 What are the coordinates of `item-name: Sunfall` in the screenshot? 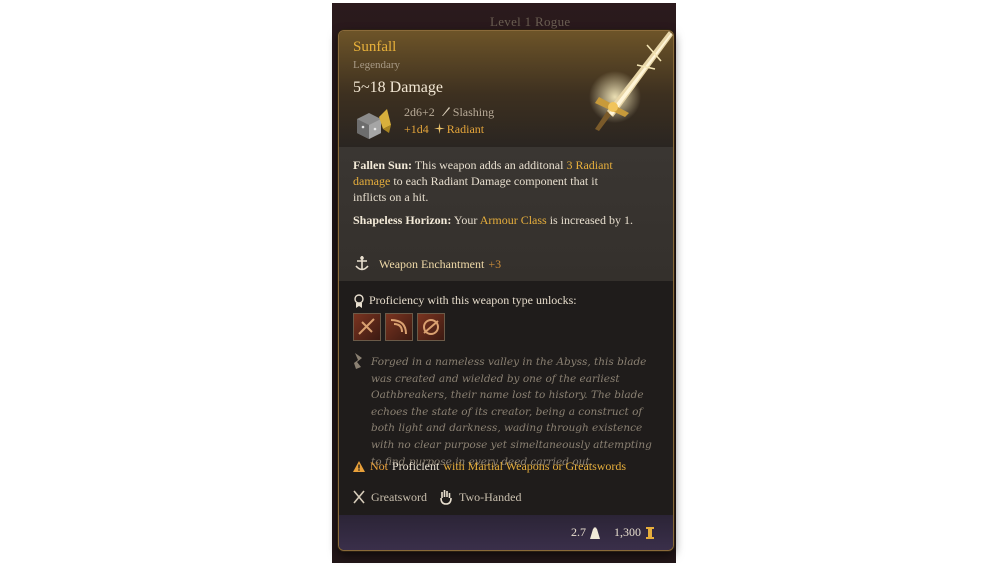 It's located at (375, 47).